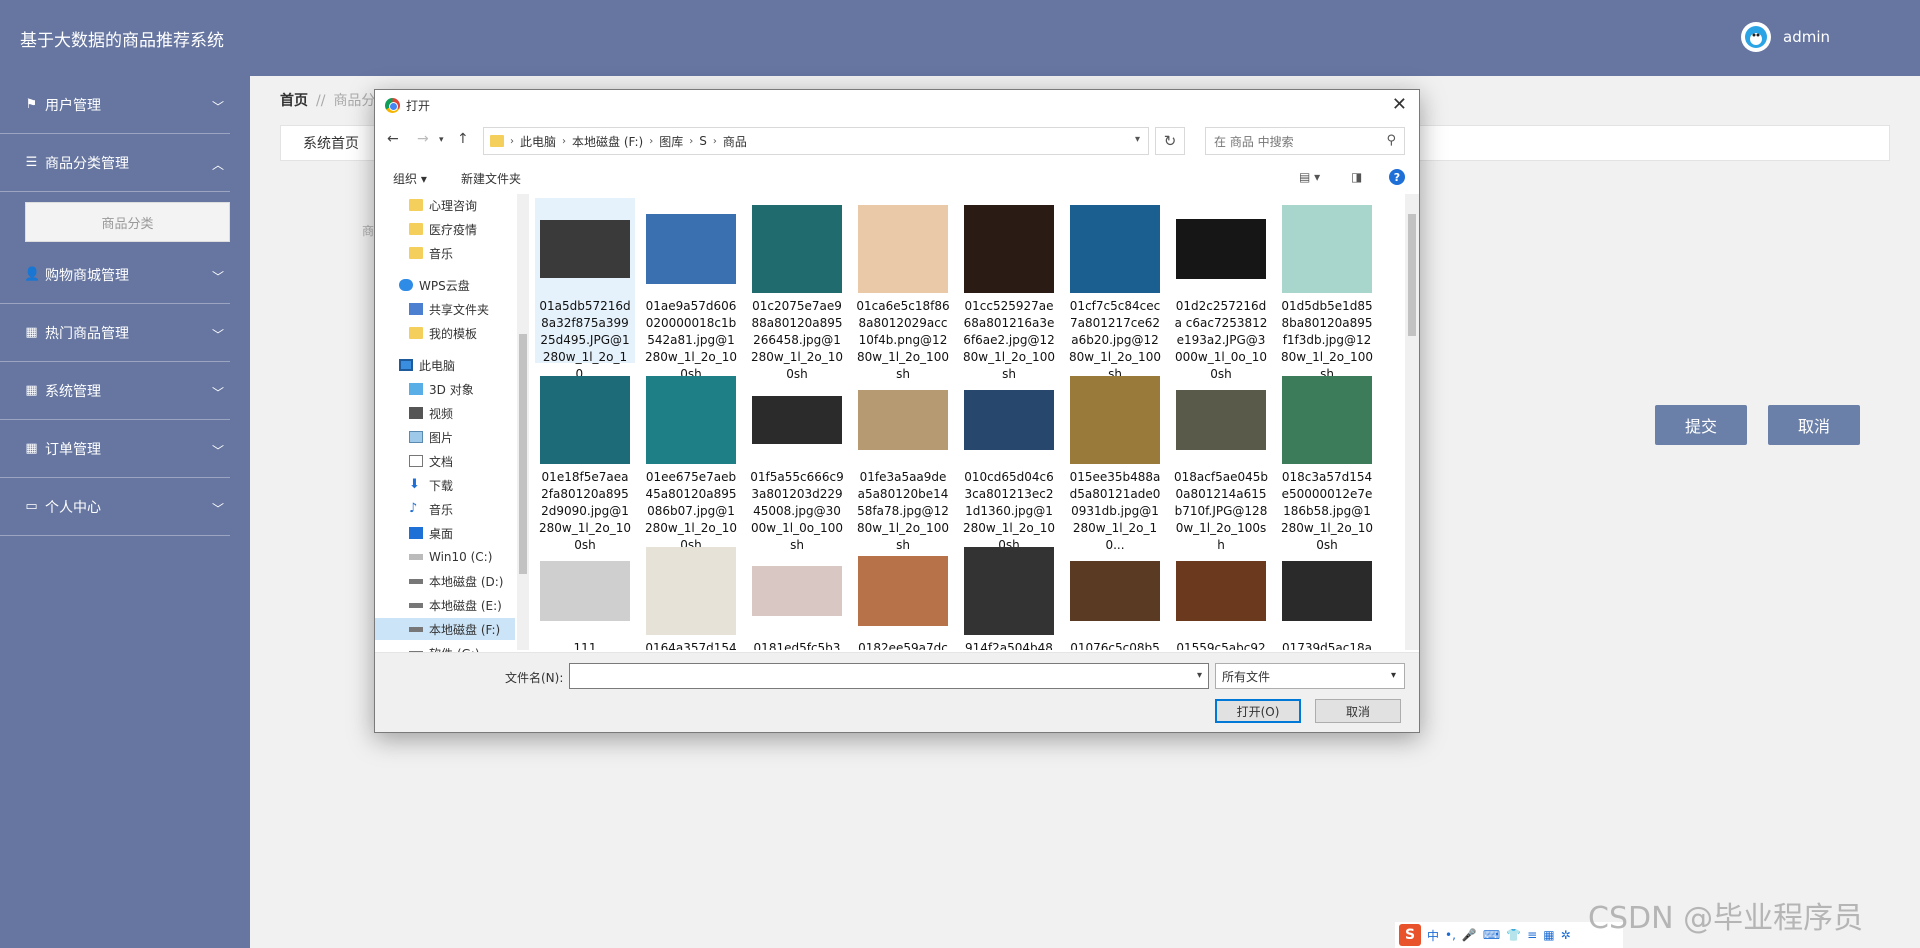 This screenshot has height=948, width=1920. I want to click on file-item: 111, so click(585, 595).